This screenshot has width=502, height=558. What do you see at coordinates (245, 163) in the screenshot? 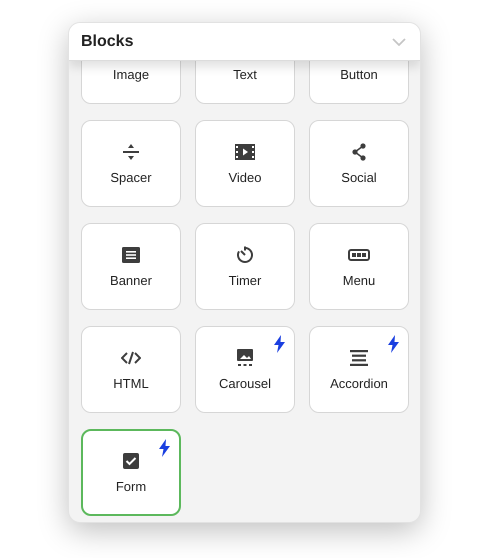
I see `block-tile: Video` at bounding box center [245, 163].